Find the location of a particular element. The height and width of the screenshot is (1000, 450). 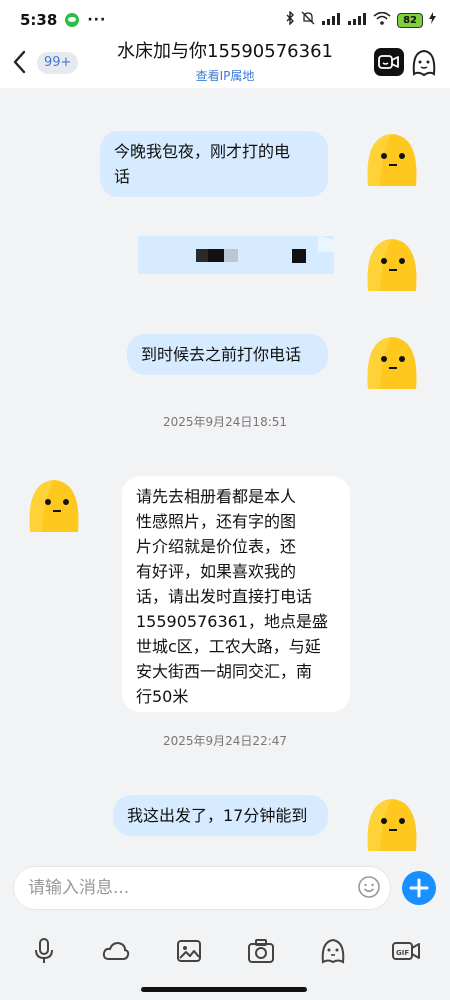

photo-button is located at coordinates (189, 951).